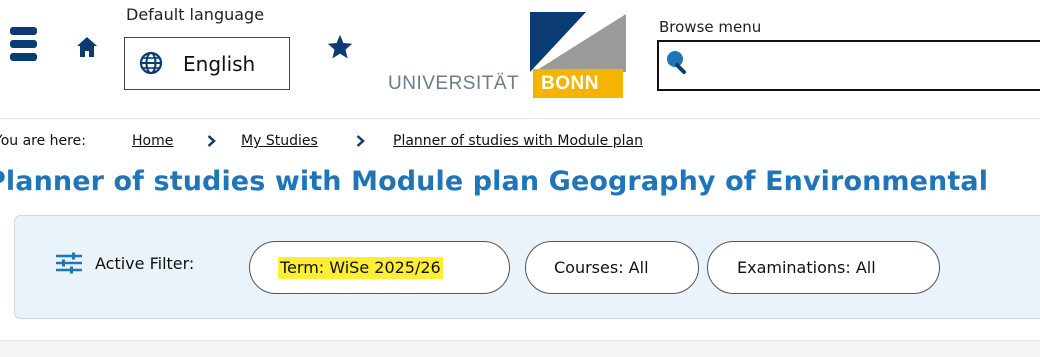  I want to click on browse-menu-search-input, so click(848, 65).